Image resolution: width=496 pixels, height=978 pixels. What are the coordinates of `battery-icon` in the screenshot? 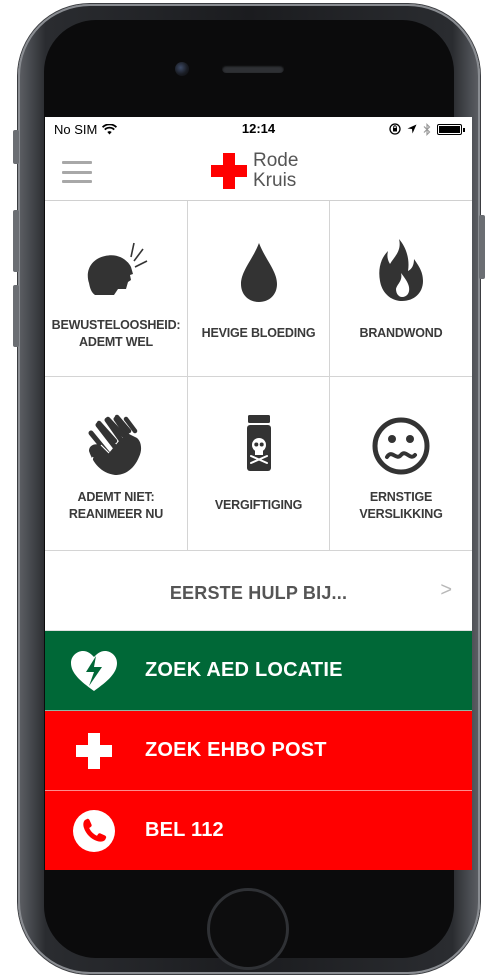 It's located at (451, 129).